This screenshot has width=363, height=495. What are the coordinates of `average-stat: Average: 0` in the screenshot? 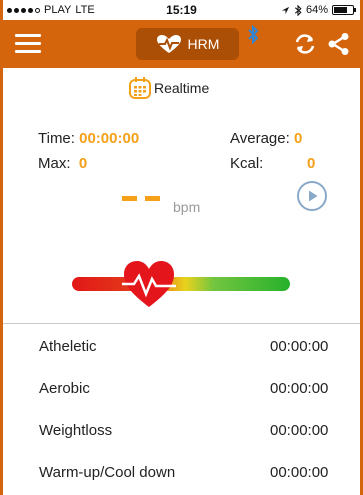 It's located at (266, 138).